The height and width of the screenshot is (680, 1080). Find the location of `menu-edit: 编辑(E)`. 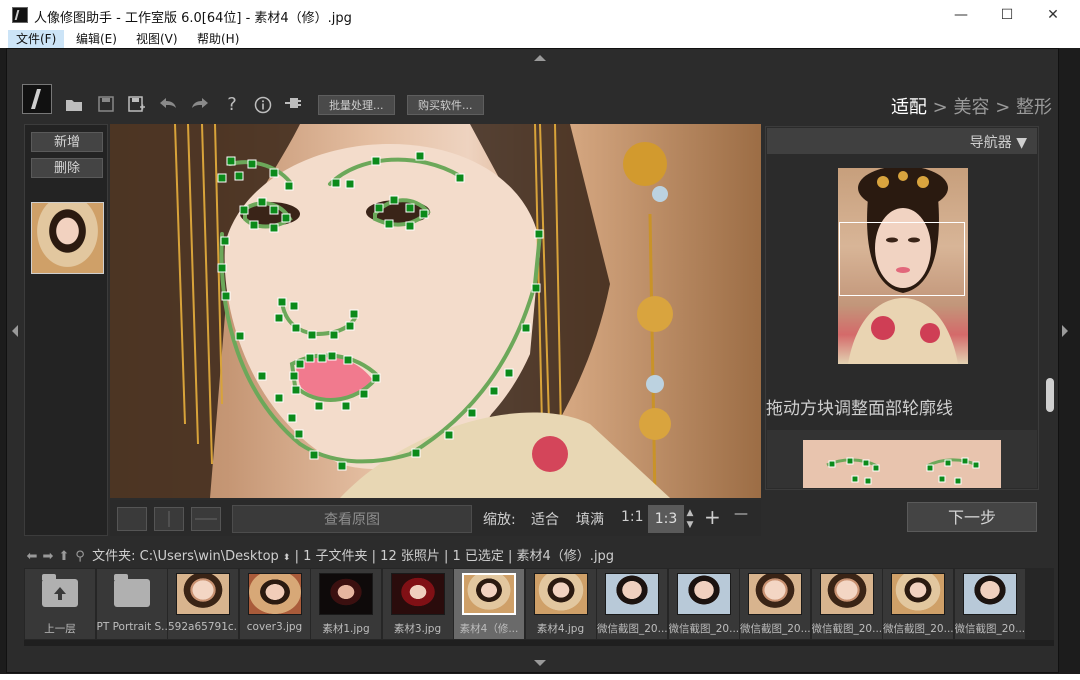

menu-edit: 编辑(E) is located at coordinates (96, 39).